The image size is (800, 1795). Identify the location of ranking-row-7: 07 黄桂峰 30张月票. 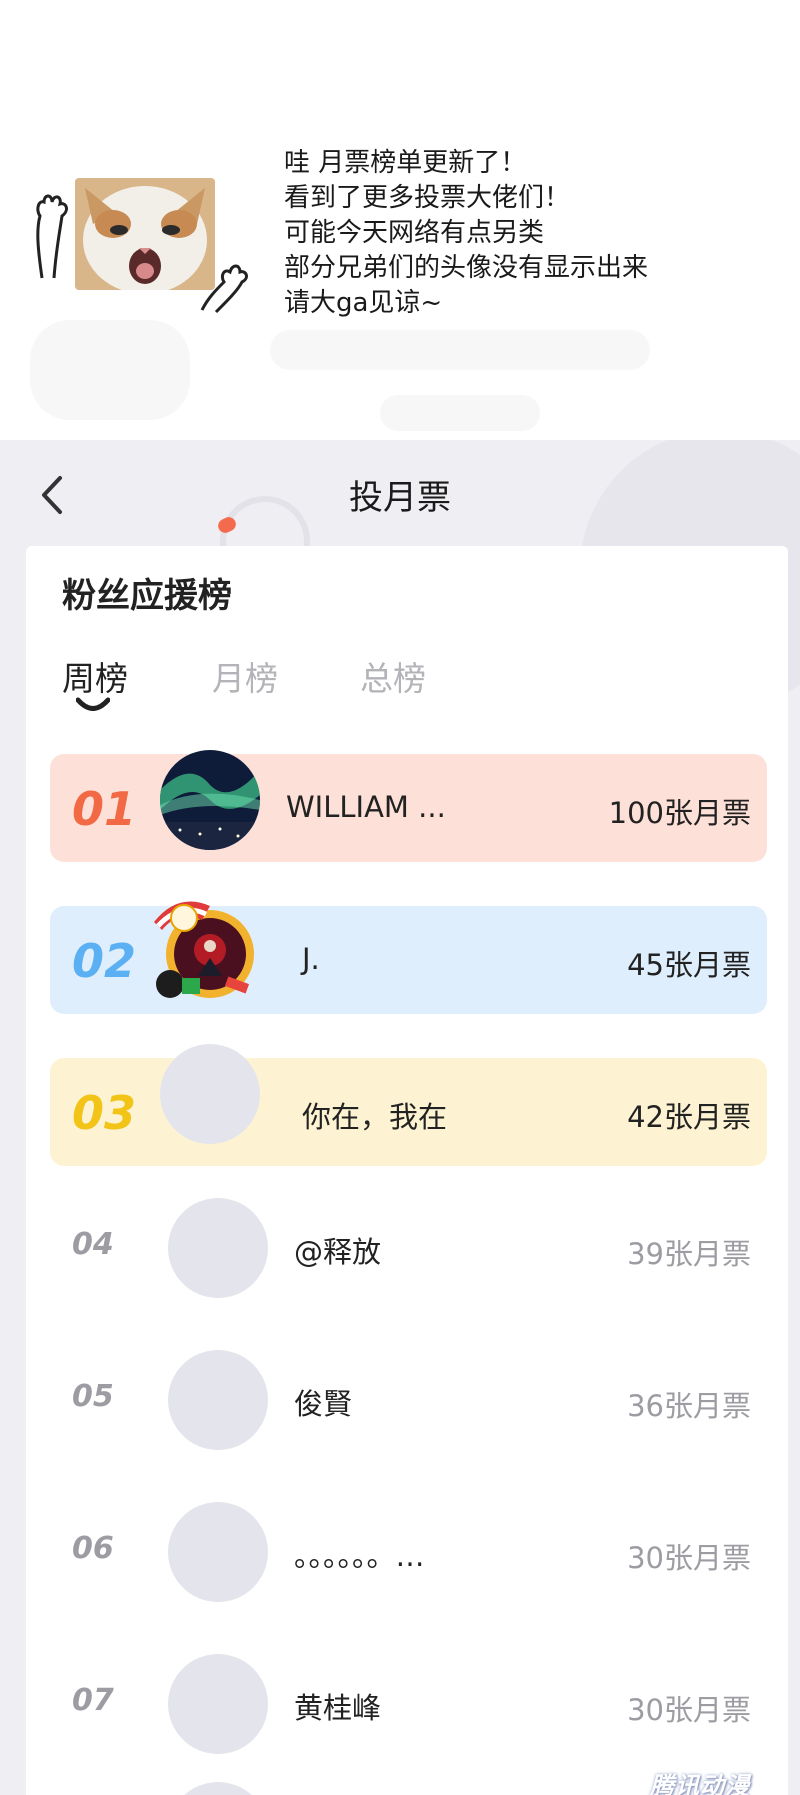
(408, 1703).